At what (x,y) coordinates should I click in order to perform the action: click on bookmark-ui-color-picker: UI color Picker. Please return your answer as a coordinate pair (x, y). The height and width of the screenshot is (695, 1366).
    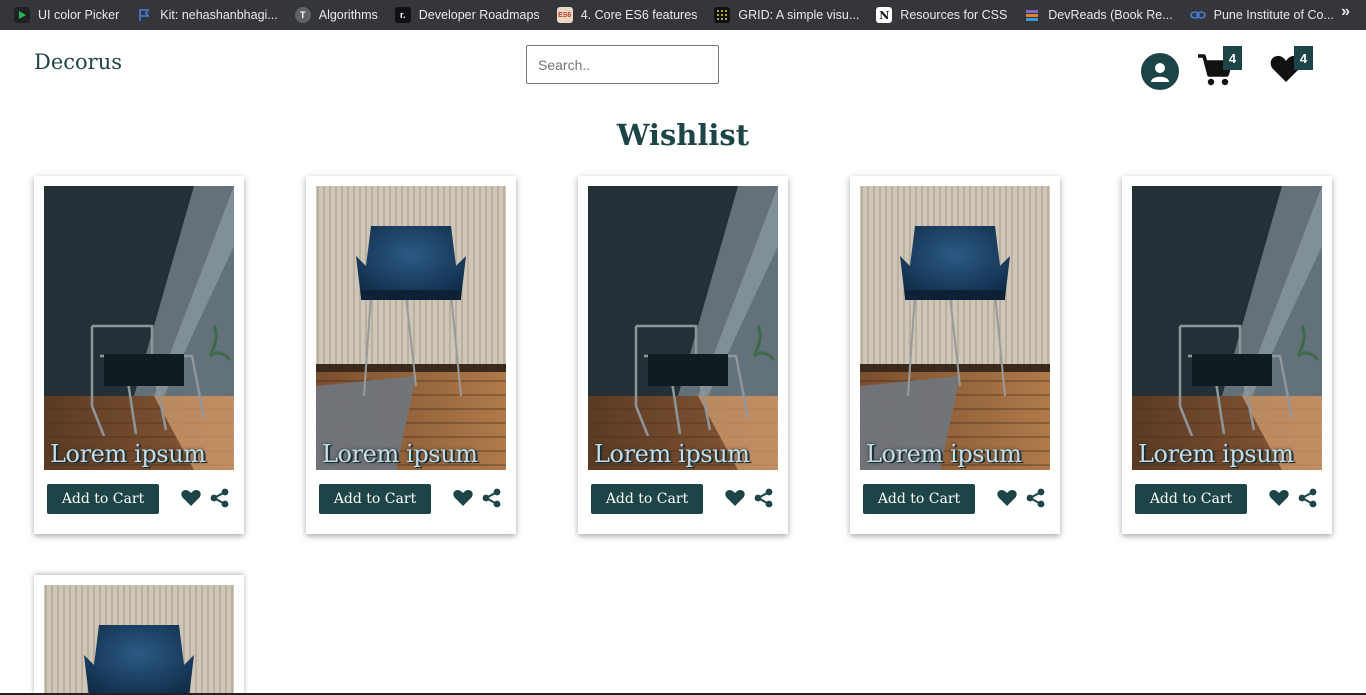
    Looking at the image, I should click on (66, 15).